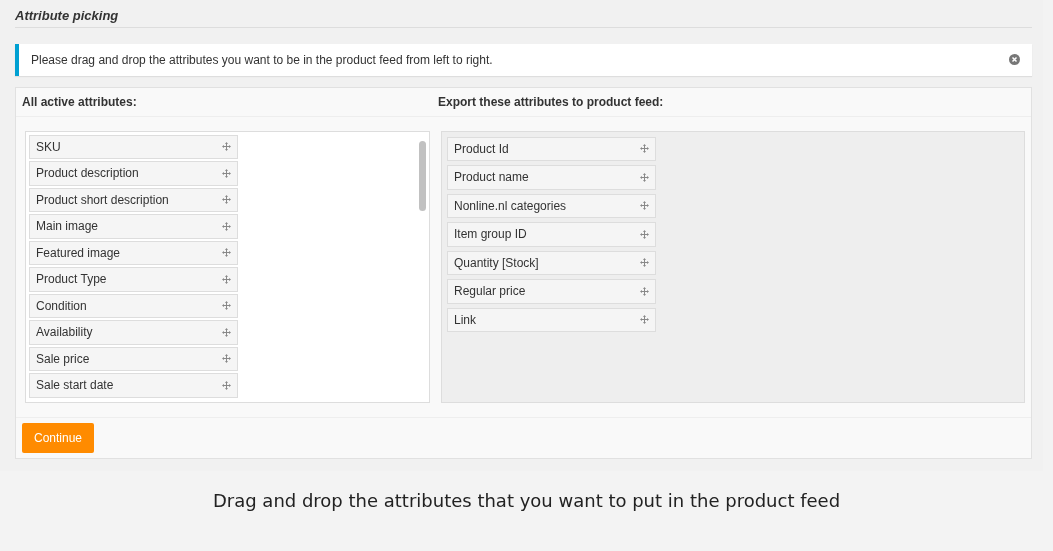 This screenshot has height=551, width=1053. What do you see at coordinates (551, 291) in the screenshot?
I see `attribute-item: Regular price` at bounding box center [551, 291].